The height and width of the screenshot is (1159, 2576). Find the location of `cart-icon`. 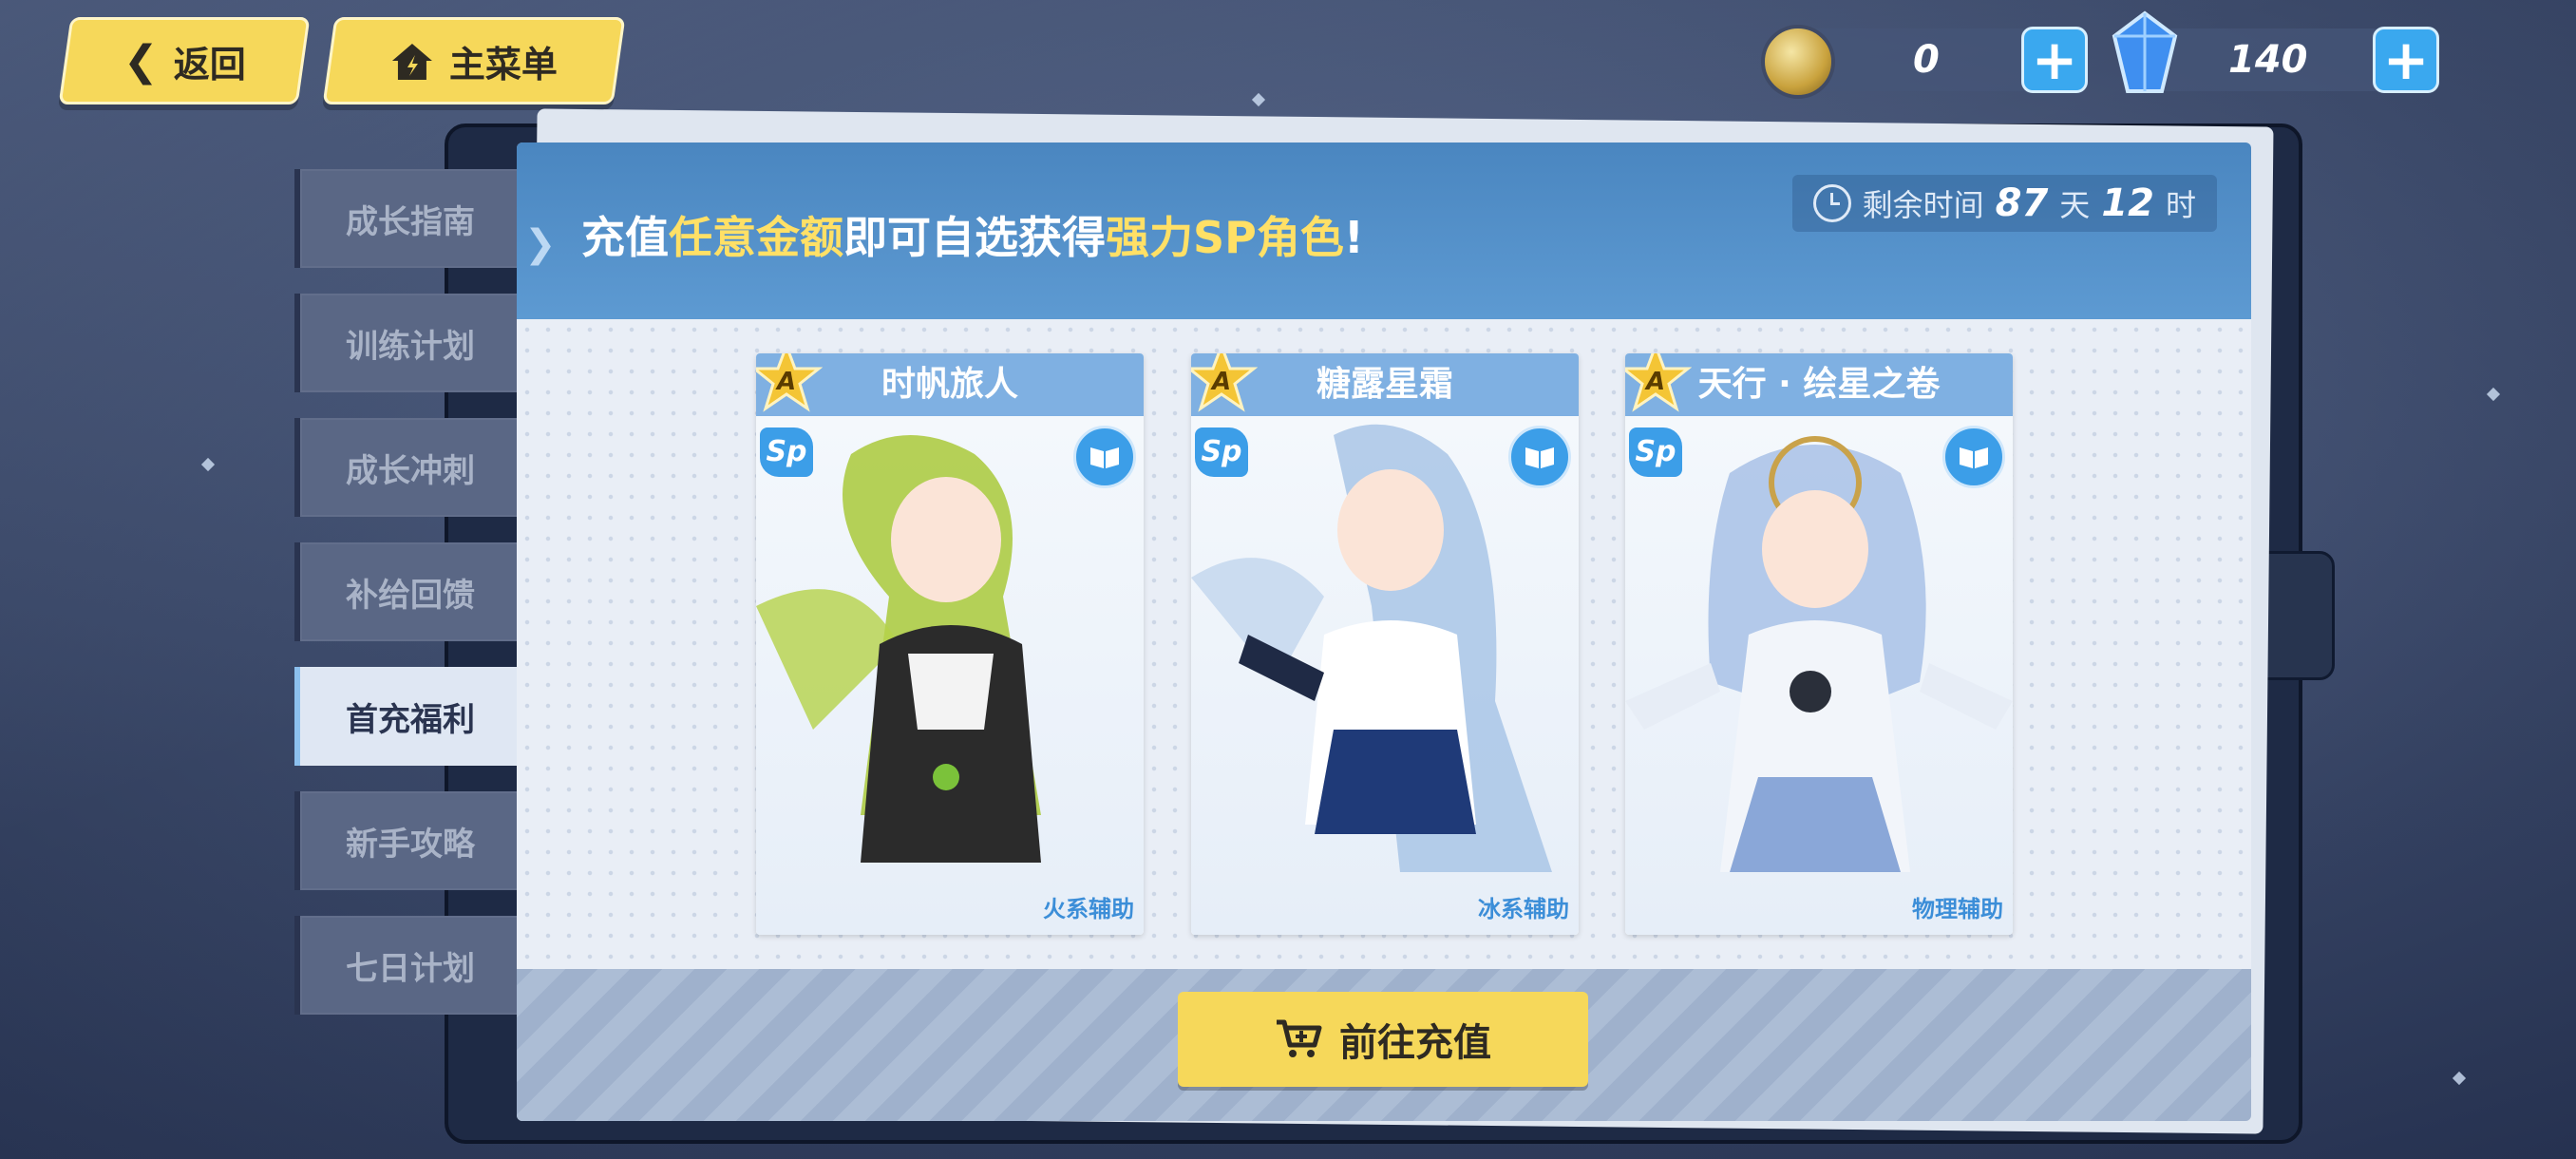

cart-icon is located at coordinates (1299, 1038).